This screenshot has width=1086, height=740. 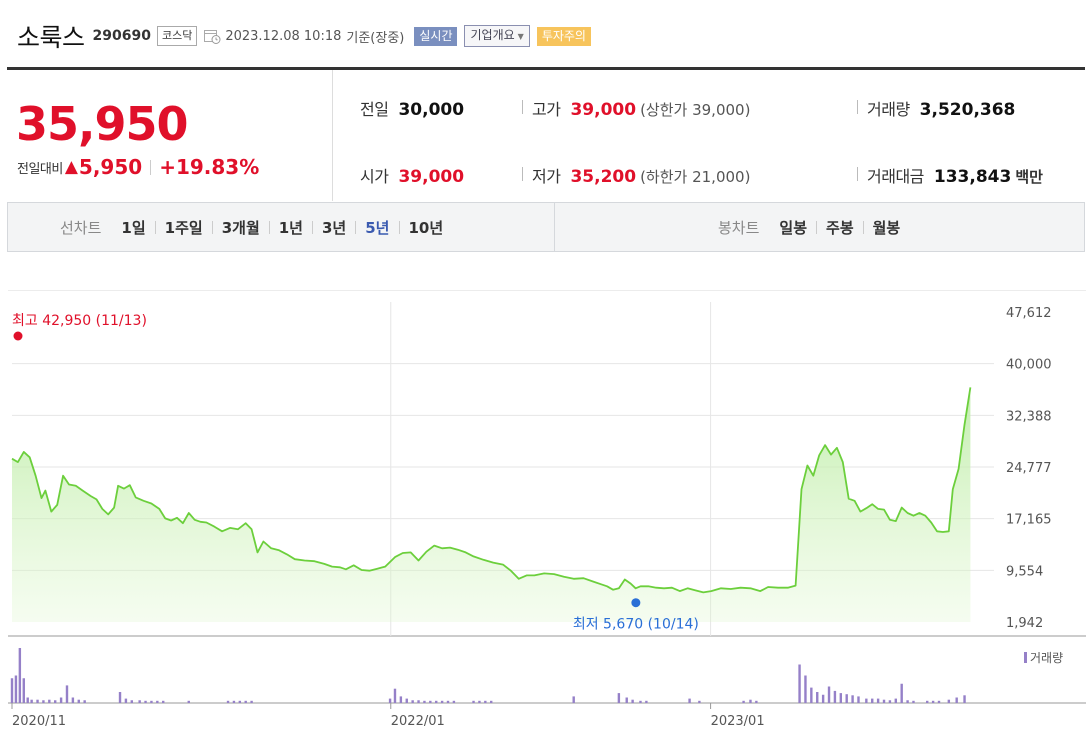 What do you see at coordinates (374, 109) in the screenshot?
I see `prev-close-label: 전일` at bounding box center [374, 109].